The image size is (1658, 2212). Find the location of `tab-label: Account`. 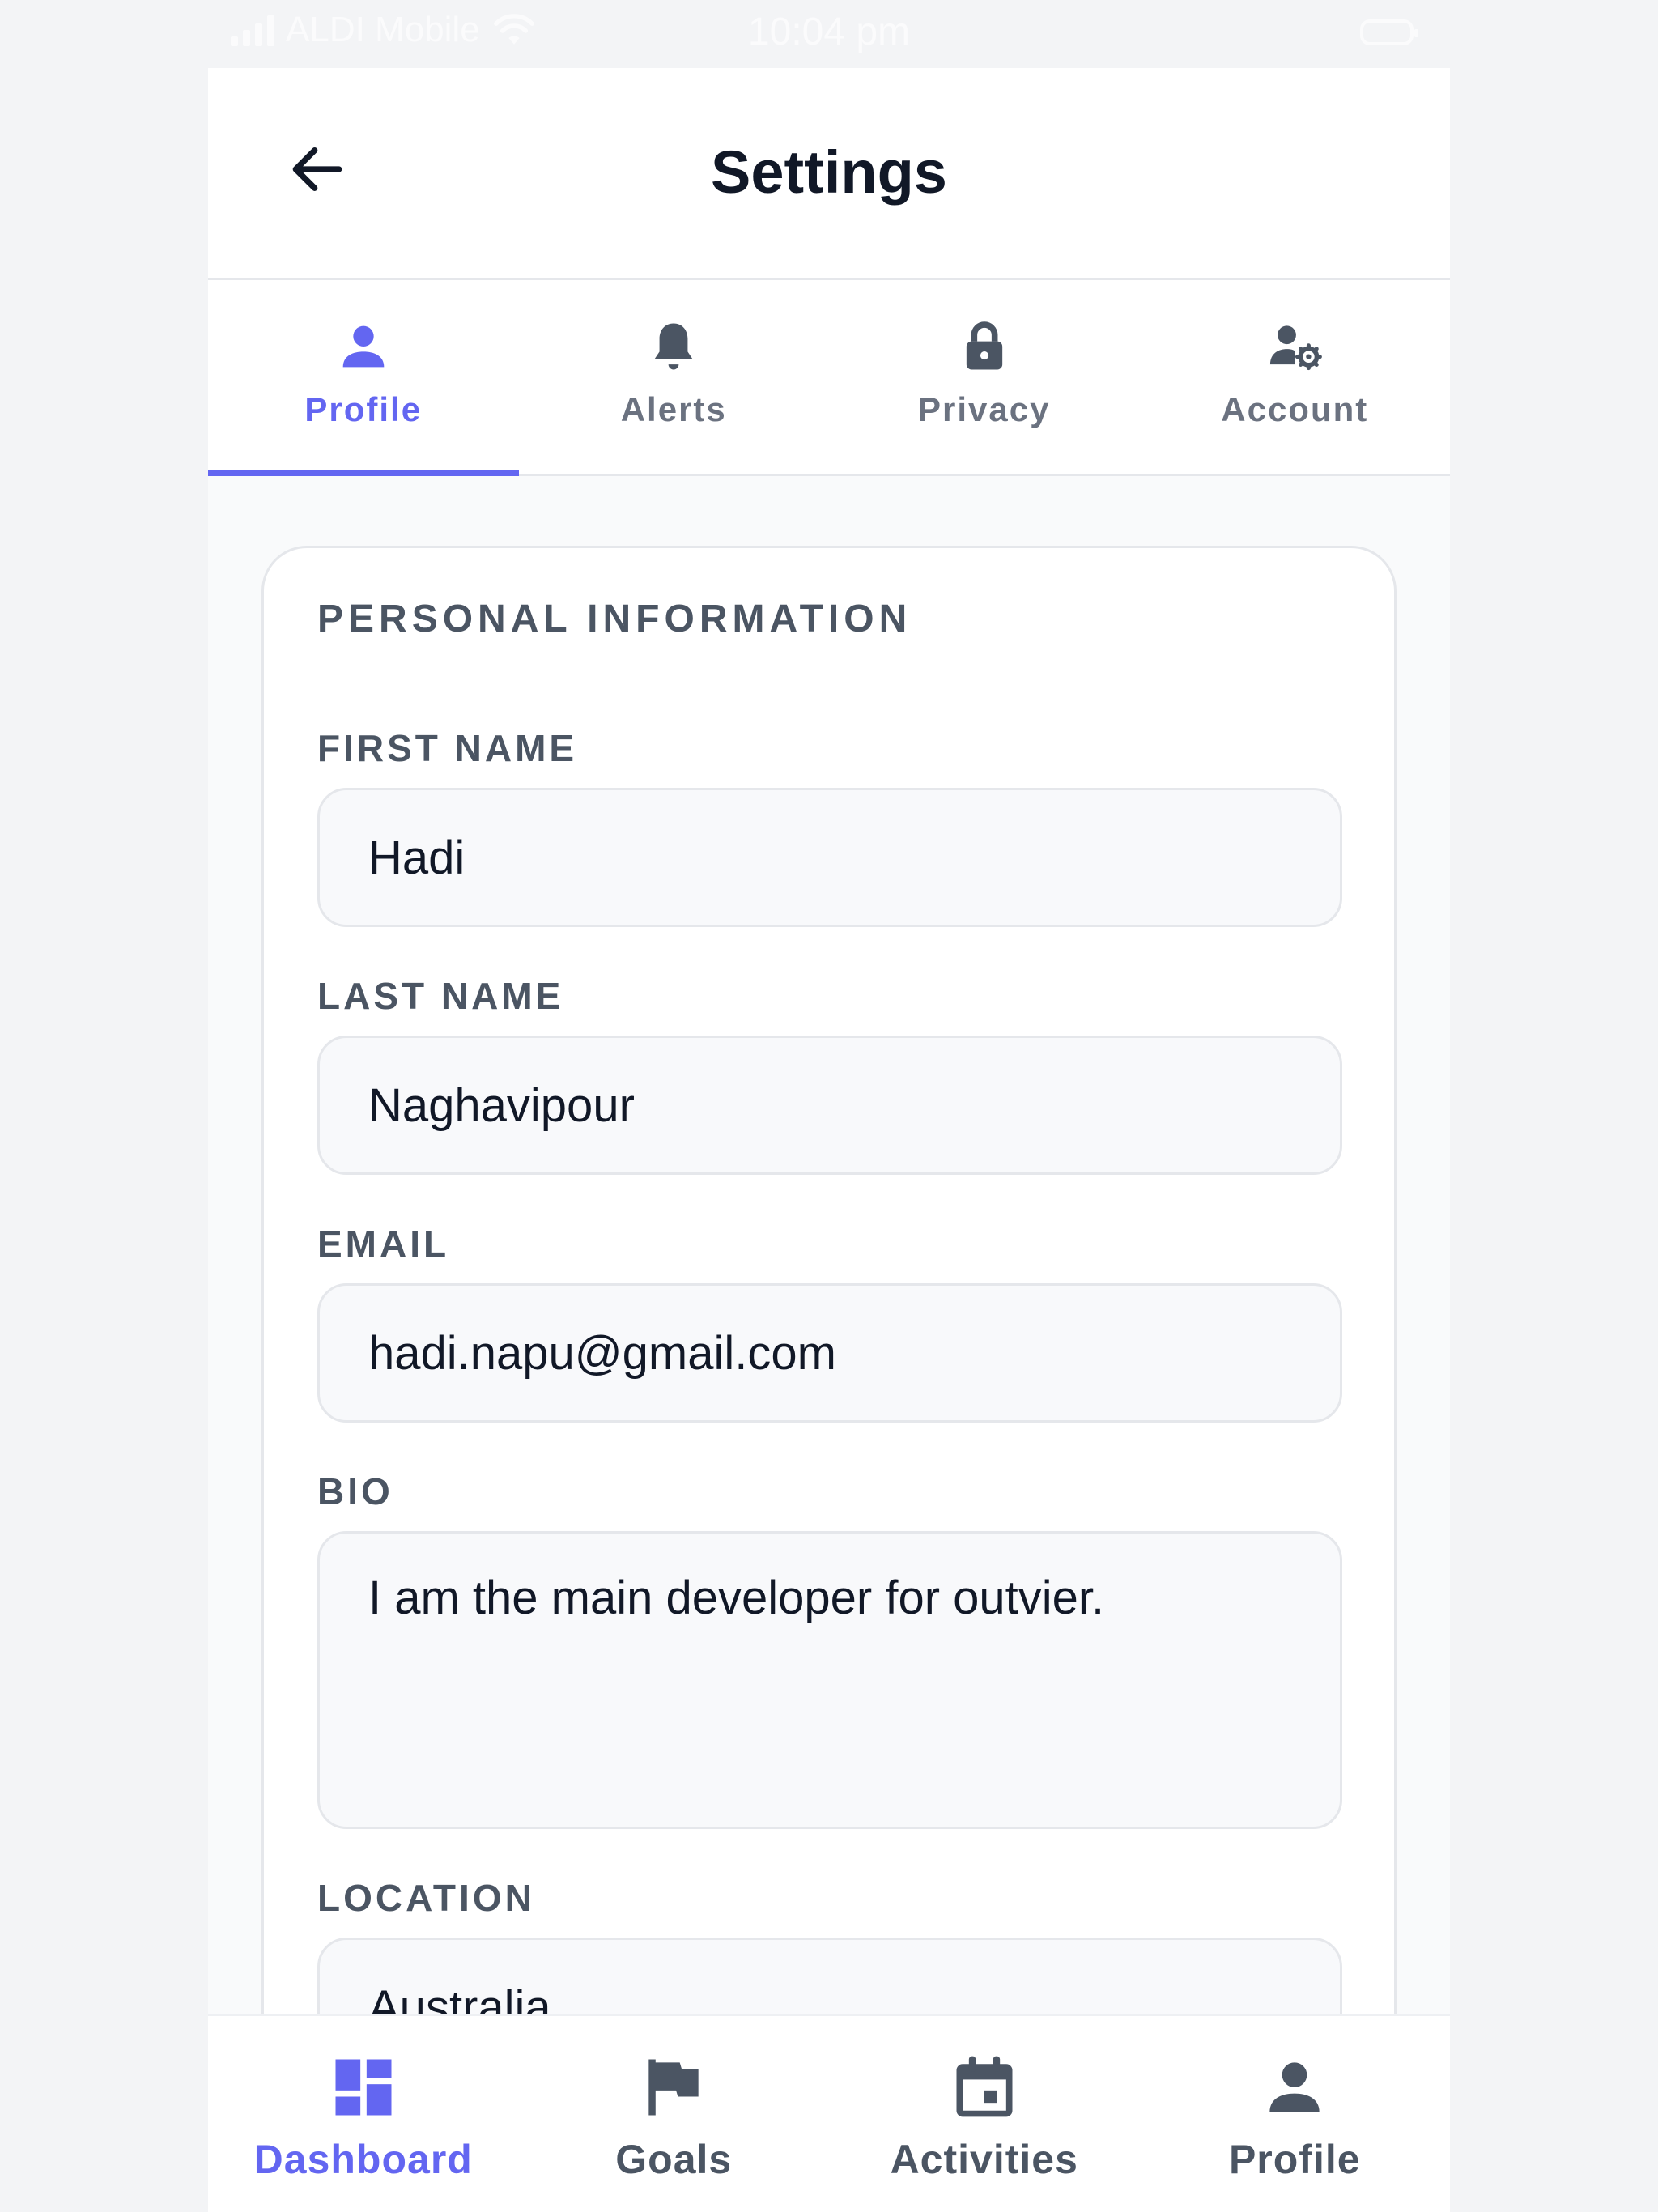

tab-label: Account is located at coordinates (1295, 409).